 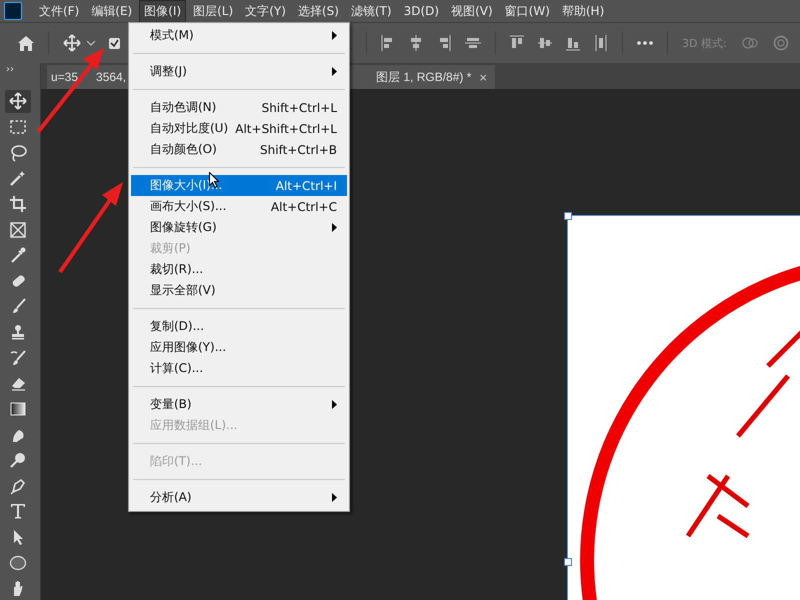 What do you see at coordinates (299, 107) in the screenshot?
I see `shortcut-label: Shift+Ctrl+L` at bounding box center [299, 107].